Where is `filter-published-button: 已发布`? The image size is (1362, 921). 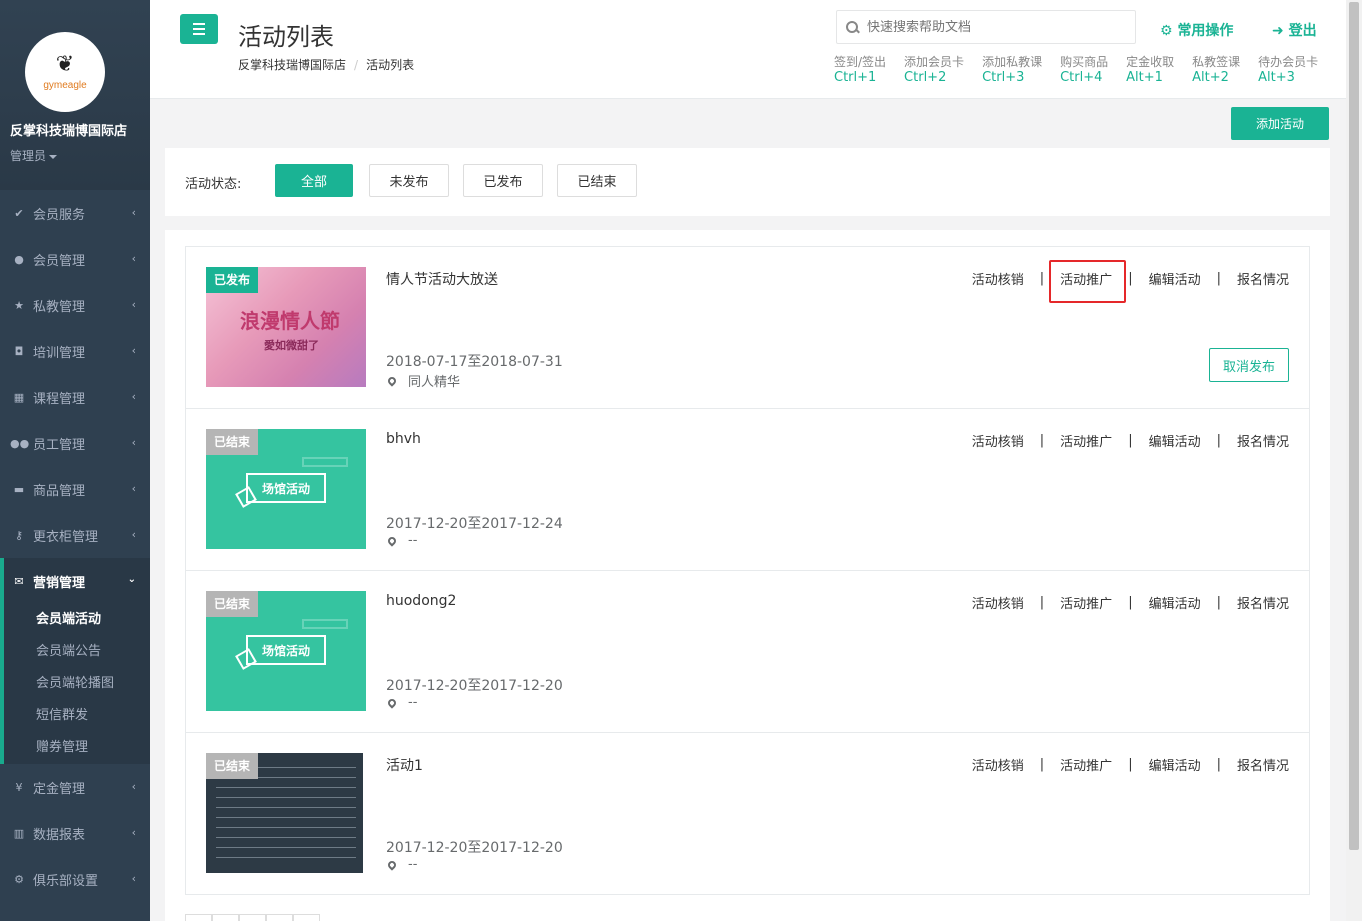
filter-published-button: 已发布 is located at coordinates (503, 180).